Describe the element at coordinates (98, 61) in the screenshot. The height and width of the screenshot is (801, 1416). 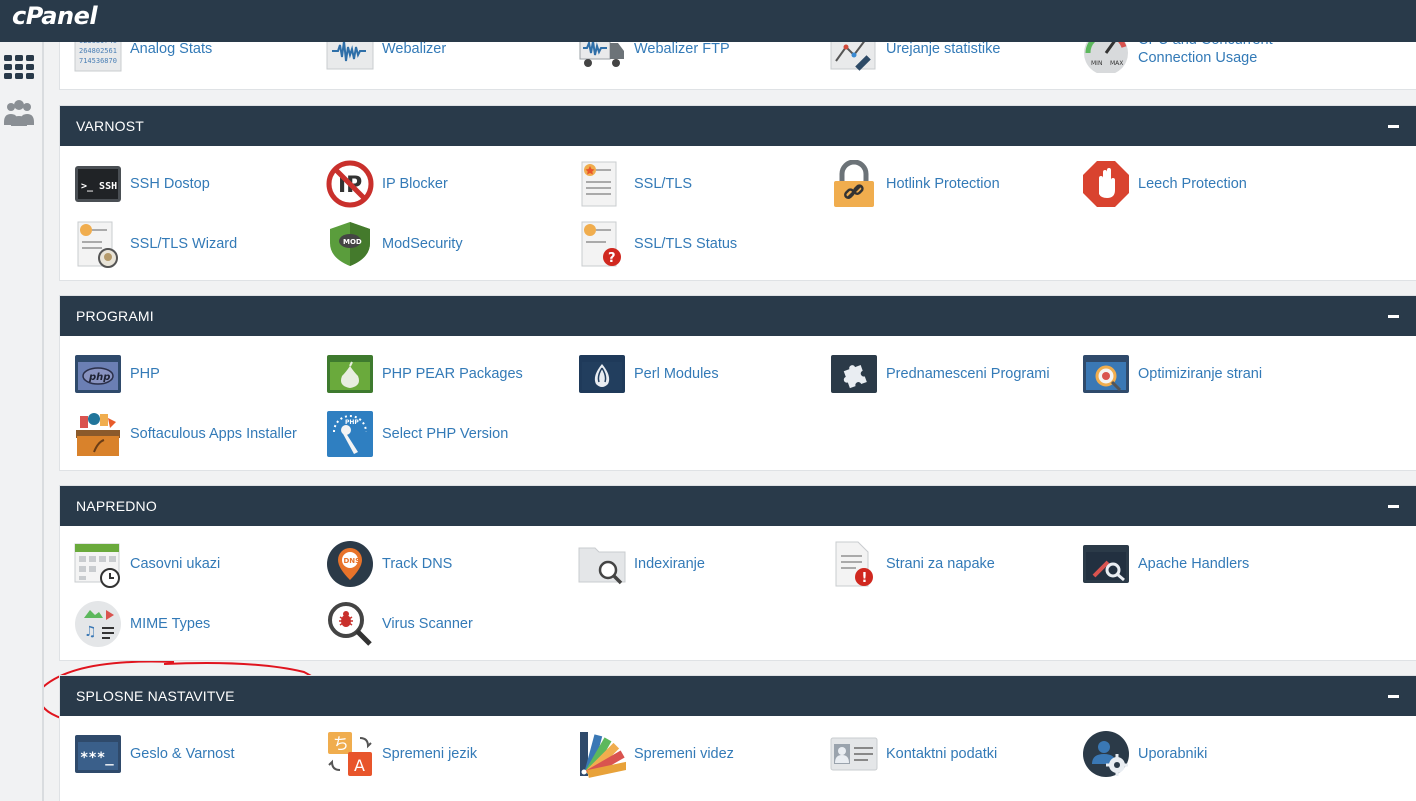
I see `svg-text: 714536870` at that location.